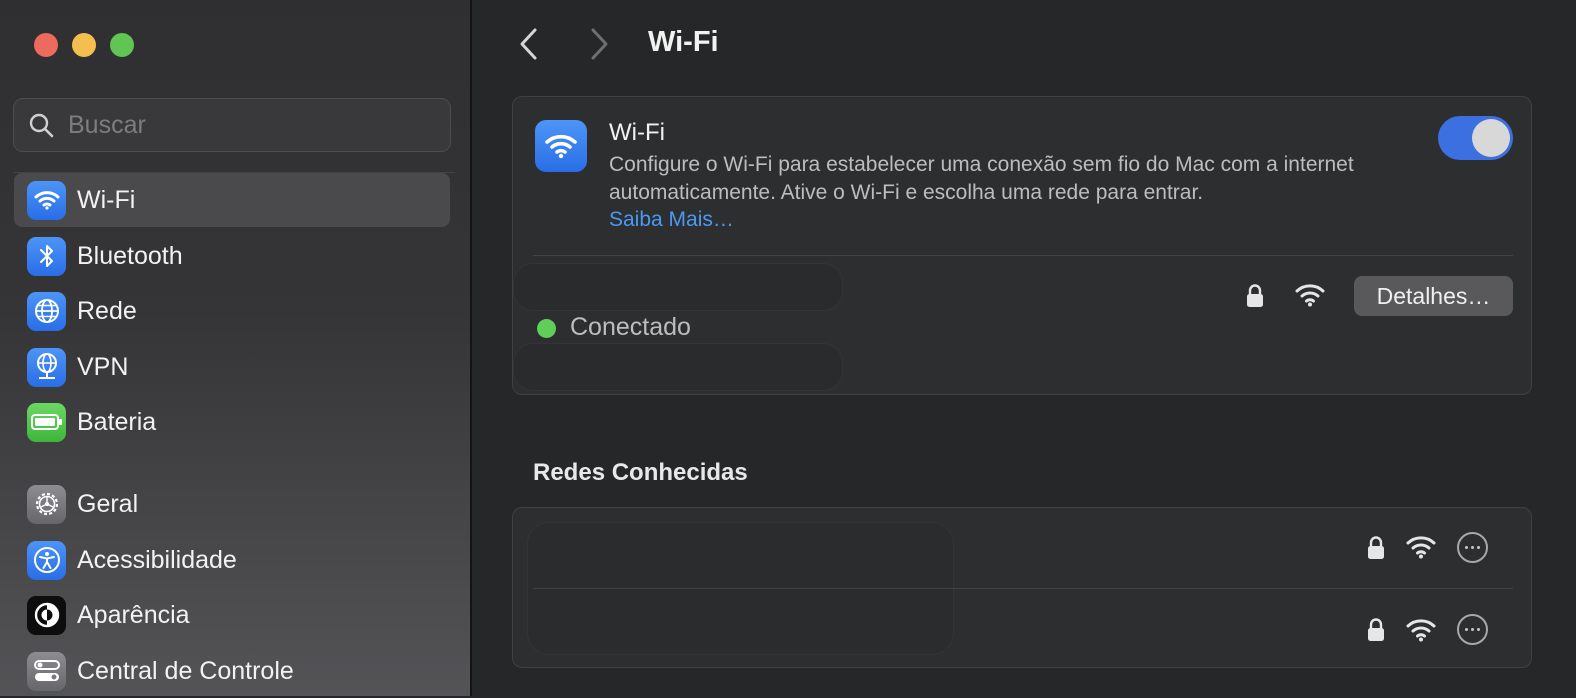 The width and height of the screenshot is (1576, 698). What do you see at coordinates (157, 559) in the screenshot?
I see `sidebar-item-label: Acessibilidade` at bounding box center [157, 559].